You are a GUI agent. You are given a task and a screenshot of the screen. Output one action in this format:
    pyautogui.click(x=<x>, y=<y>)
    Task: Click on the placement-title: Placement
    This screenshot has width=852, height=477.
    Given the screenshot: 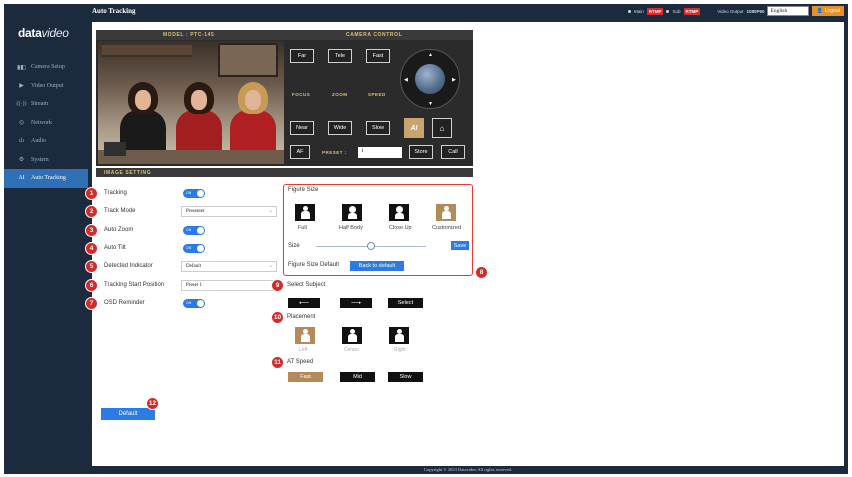 What is the action you would take?
    pyautogui.click(x=301, y=317)
    